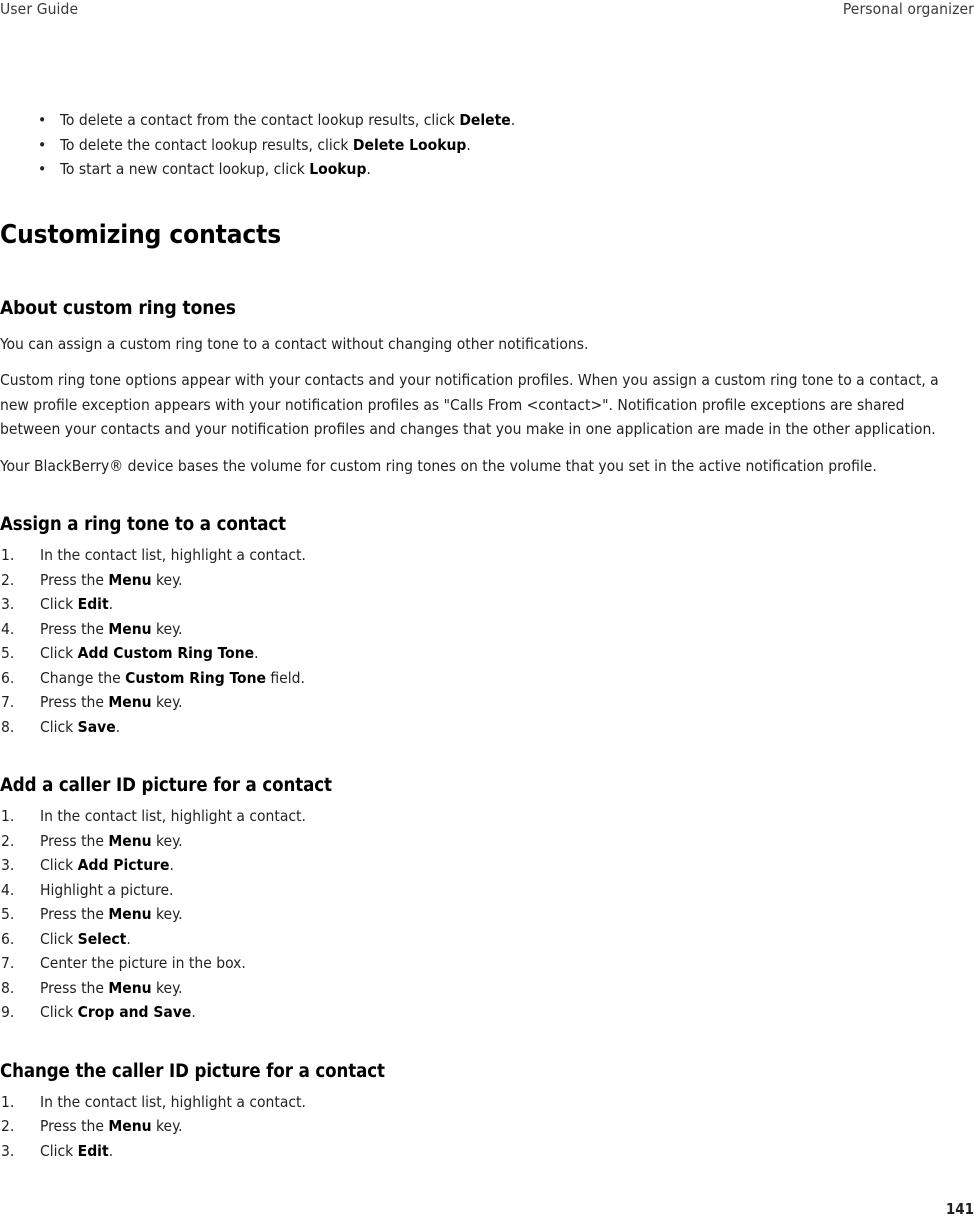  What do you see at coordinates (481, 988) in the screenshot?
I see `procedure-step: 8. Press the Menu key.` at bounding box center [481, 988].